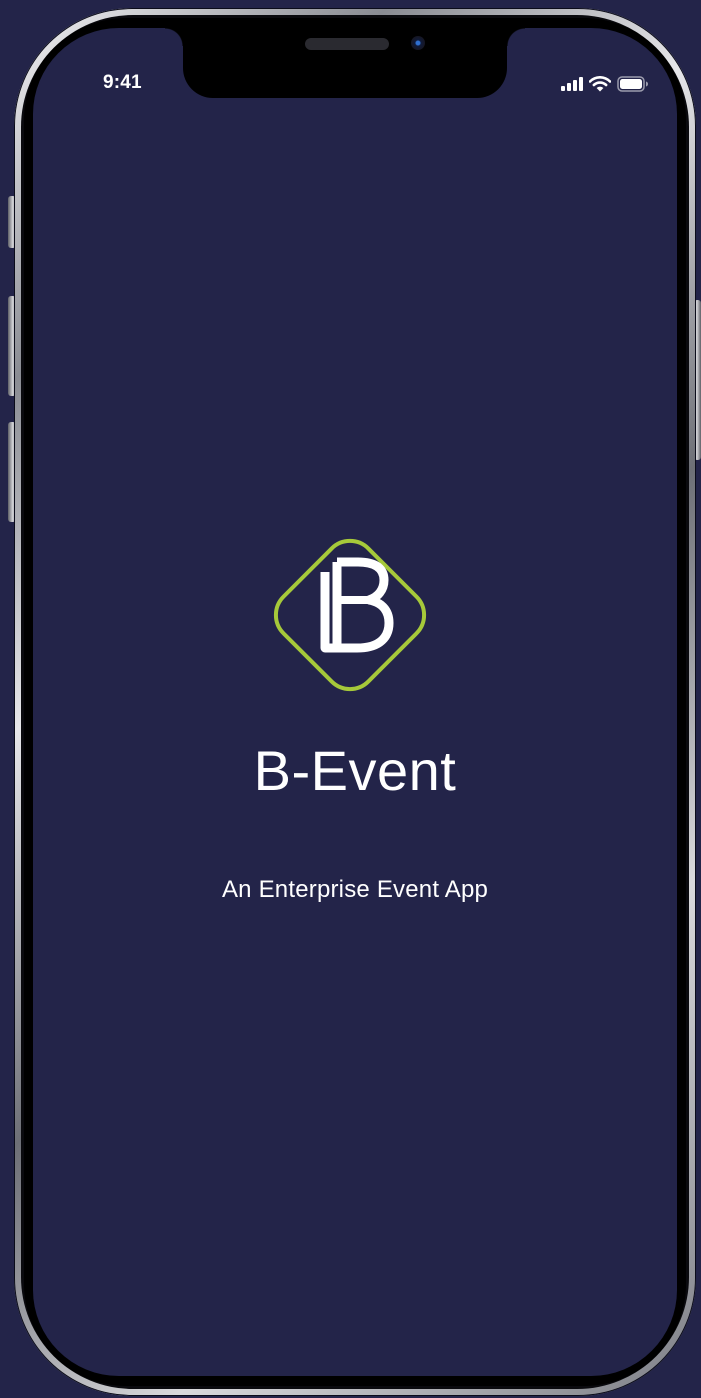 The width and height of the screenshot is (701, 1398). Describe the element at coordinates (355, 770) in the screenshot. I see `app-name: B-Event` at that location.